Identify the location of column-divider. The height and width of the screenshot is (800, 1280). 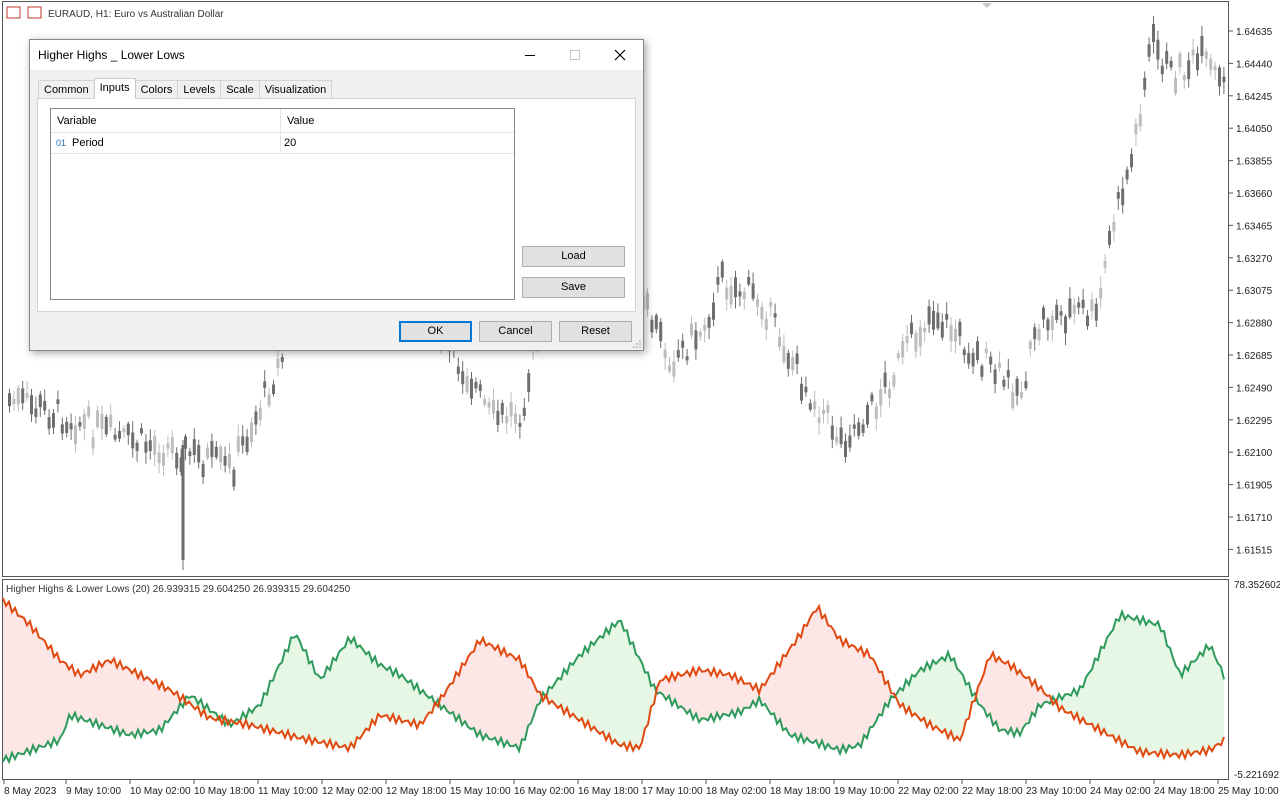
(280, 143).